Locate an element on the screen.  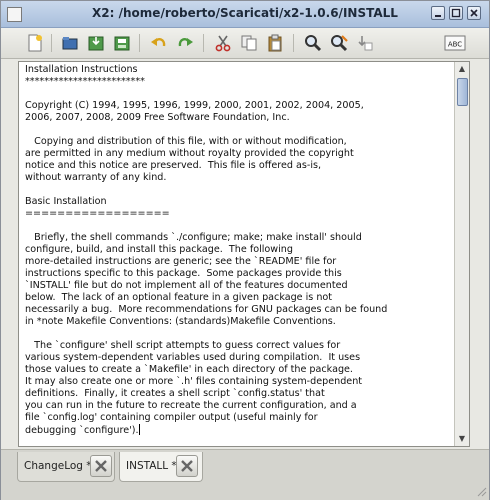
find-icon is located at coordinates (313, 43).